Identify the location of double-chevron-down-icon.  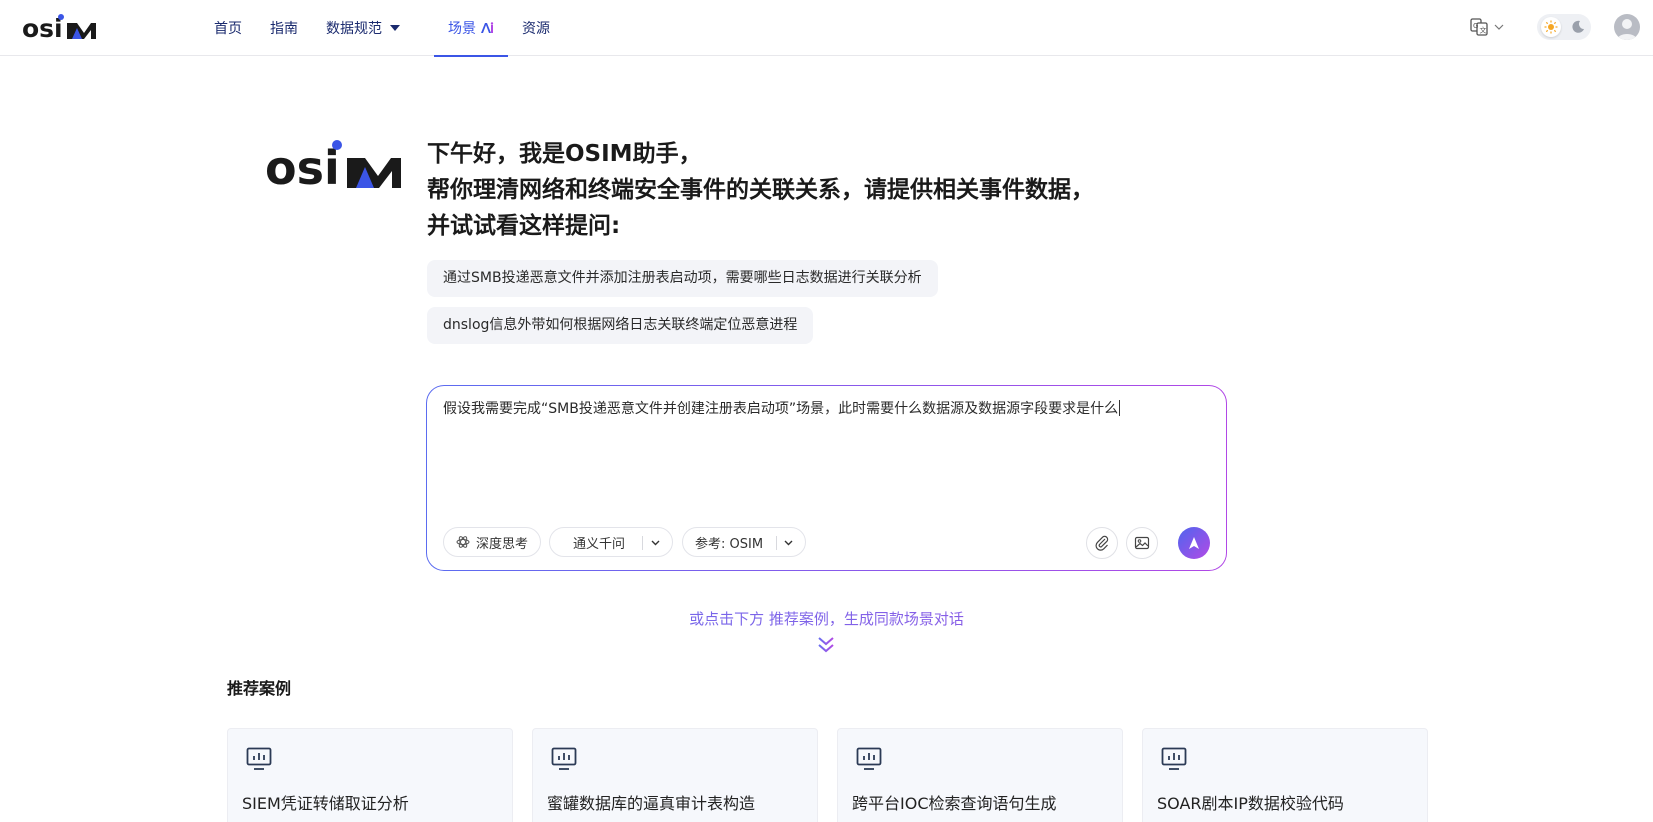
(826, 645).